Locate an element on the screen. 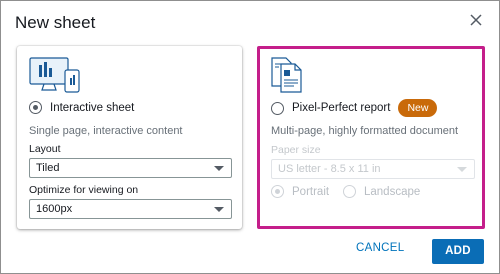  portrait-label: Portrait is located at coordinates (311, 191).